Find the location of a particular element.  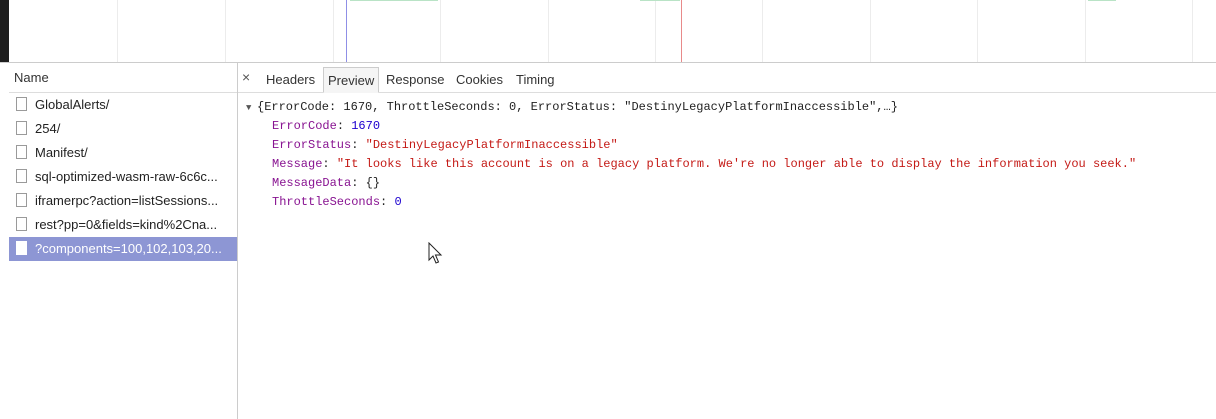

property-key: ThrottleSeconds is located at coordinates (326, 202).